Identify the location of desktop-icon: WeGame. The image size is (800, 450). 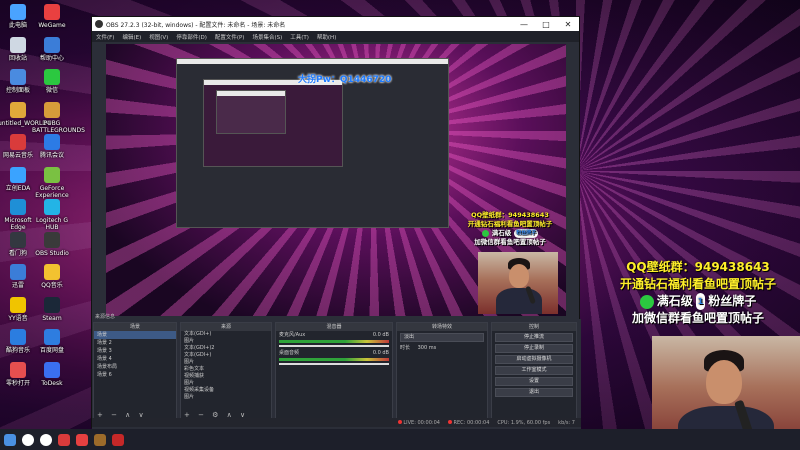
(52, 16).